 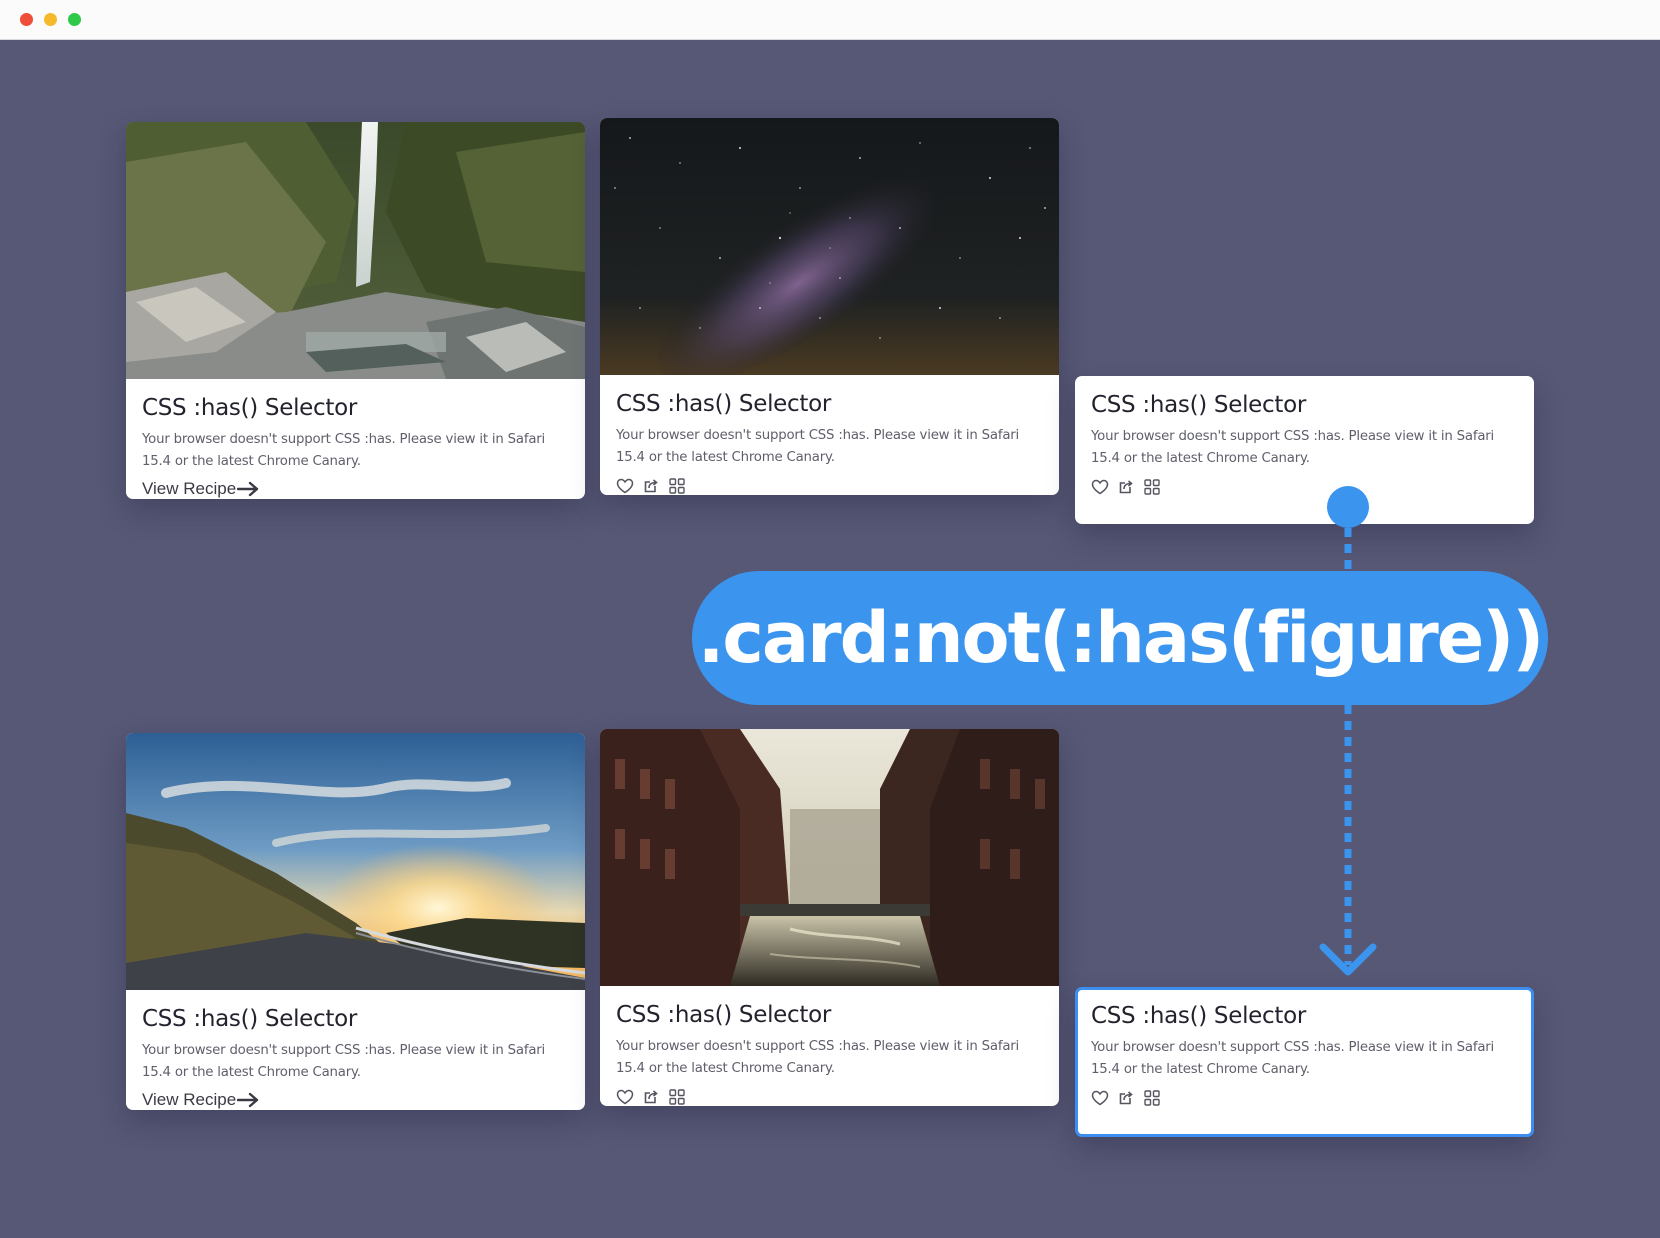 What do you see at coordinates (26, 19) in the screenshot?
I see `close-window-button` at bounding box center [26, 19].